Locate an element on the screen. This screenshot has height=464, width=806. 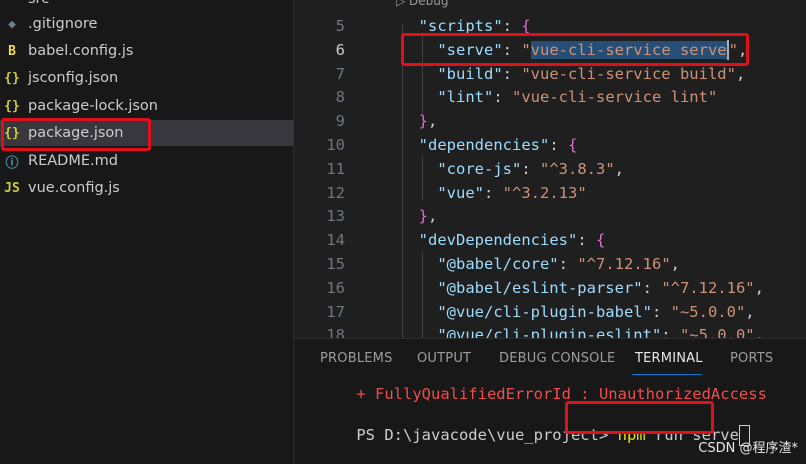
token-value: "vue-cli-service lint" is located at coordinates (615, 97).